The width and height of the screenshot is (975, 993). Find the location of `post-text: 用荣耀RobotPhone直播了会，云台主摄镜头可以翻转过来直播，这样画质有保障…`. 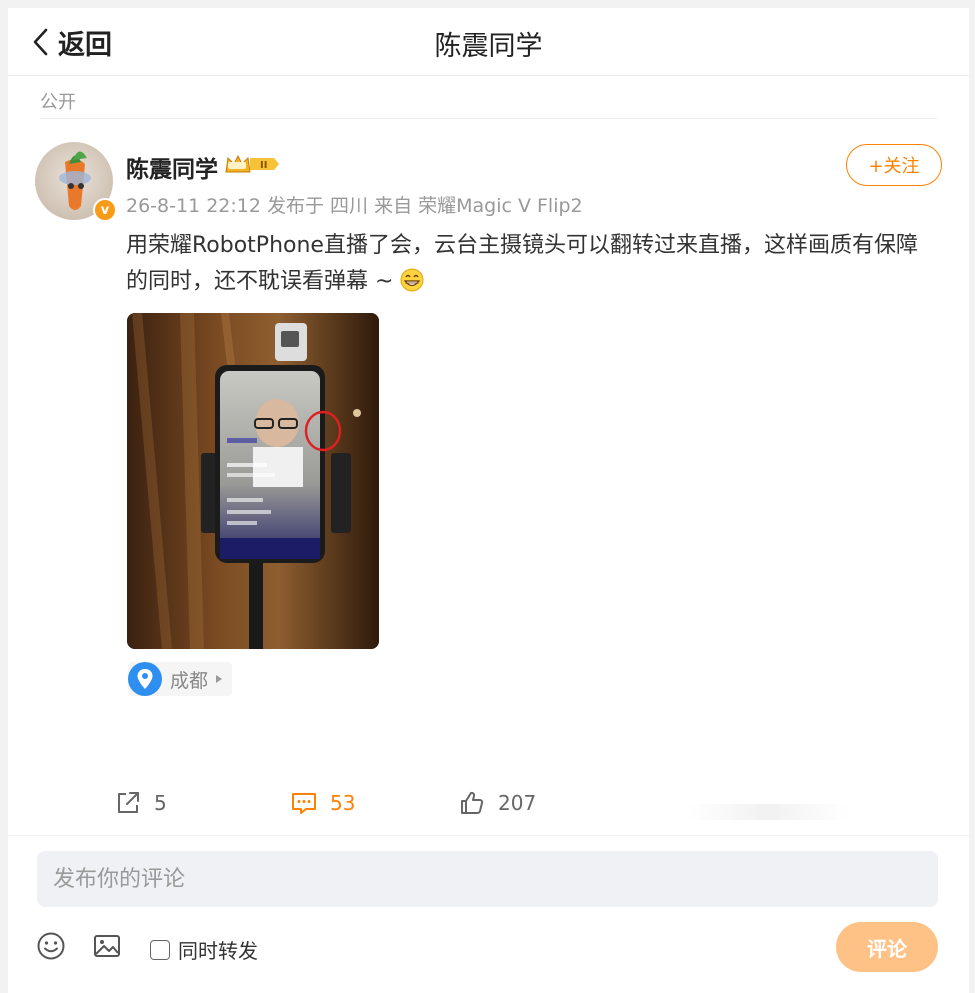

post-text: 用荣耀RobotPhone直播了会，云台主摄镜头可以翻转过来直播，这样画质有保障… is located at coordinates (522, 263).